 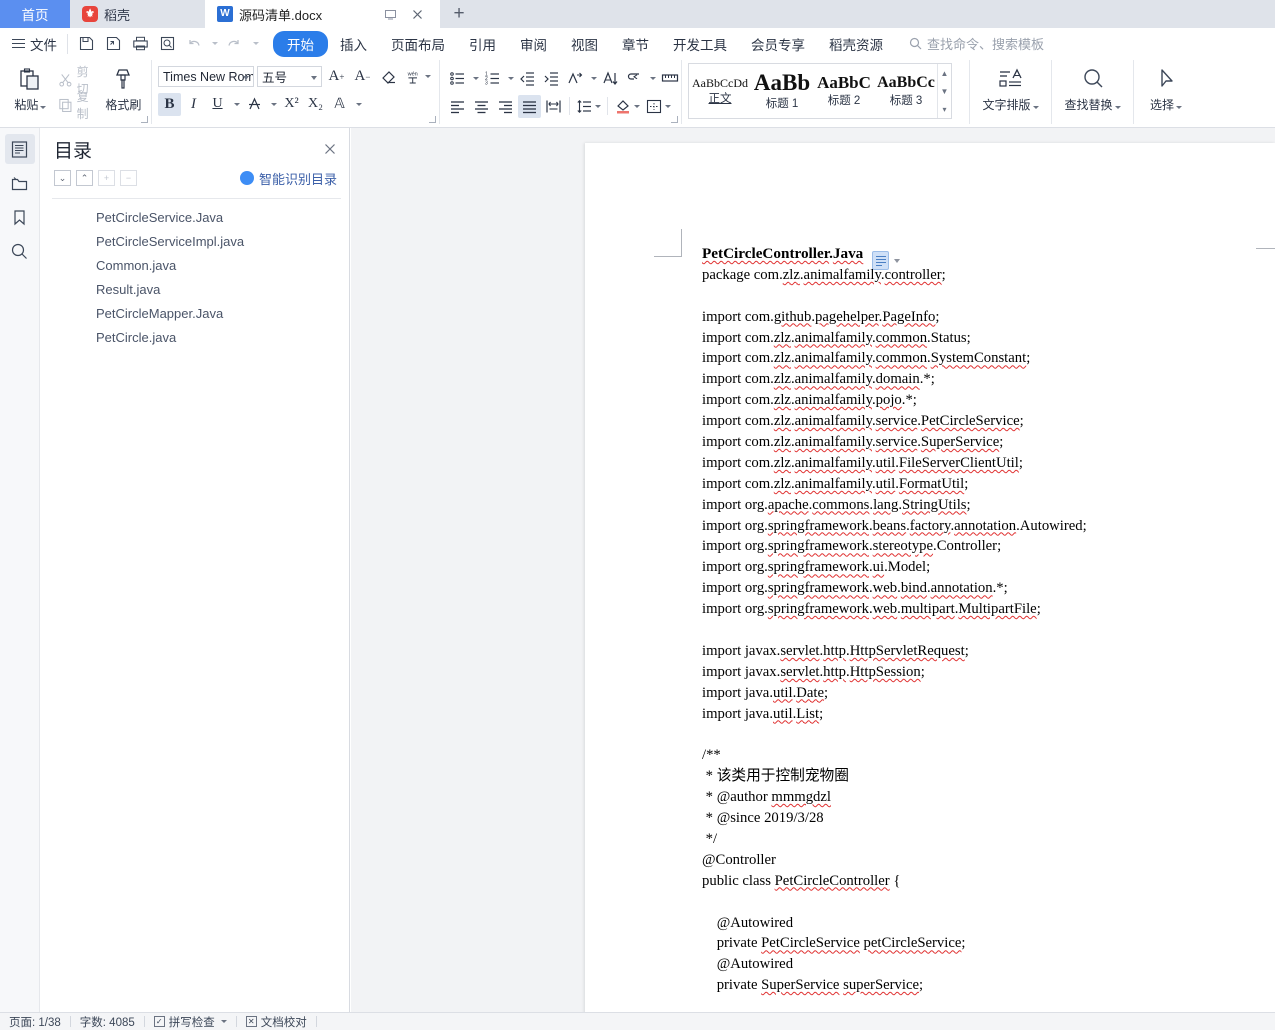 What do you see at coordinates (62, 178) in the screenshot?
I see `collapse-down-button: ⌄` at bounding box center [62, 178].